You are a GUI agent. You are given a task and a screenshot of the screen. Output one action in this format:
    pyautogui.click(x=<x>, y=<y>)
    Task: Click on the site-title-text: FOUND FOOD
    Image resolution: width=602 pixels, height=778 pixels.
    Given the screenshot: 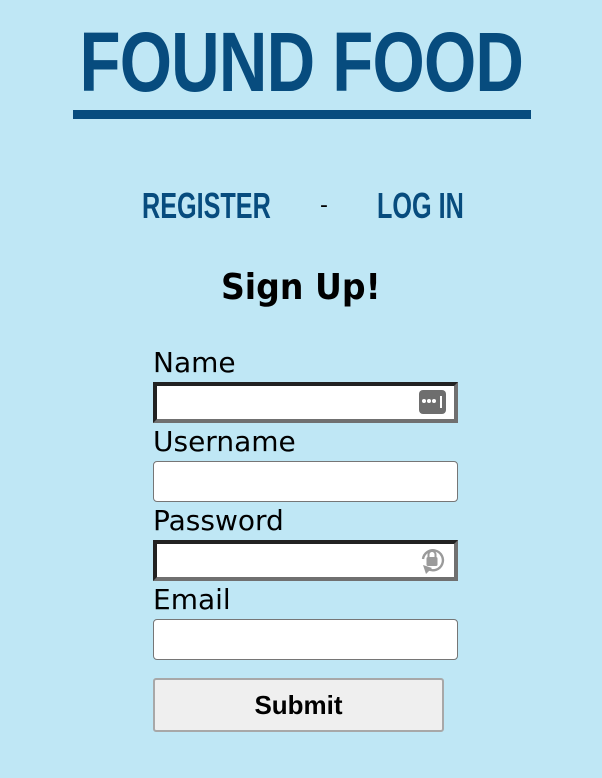 What is the action you would take?
    pyautogui.click(x=301, y=62)
    